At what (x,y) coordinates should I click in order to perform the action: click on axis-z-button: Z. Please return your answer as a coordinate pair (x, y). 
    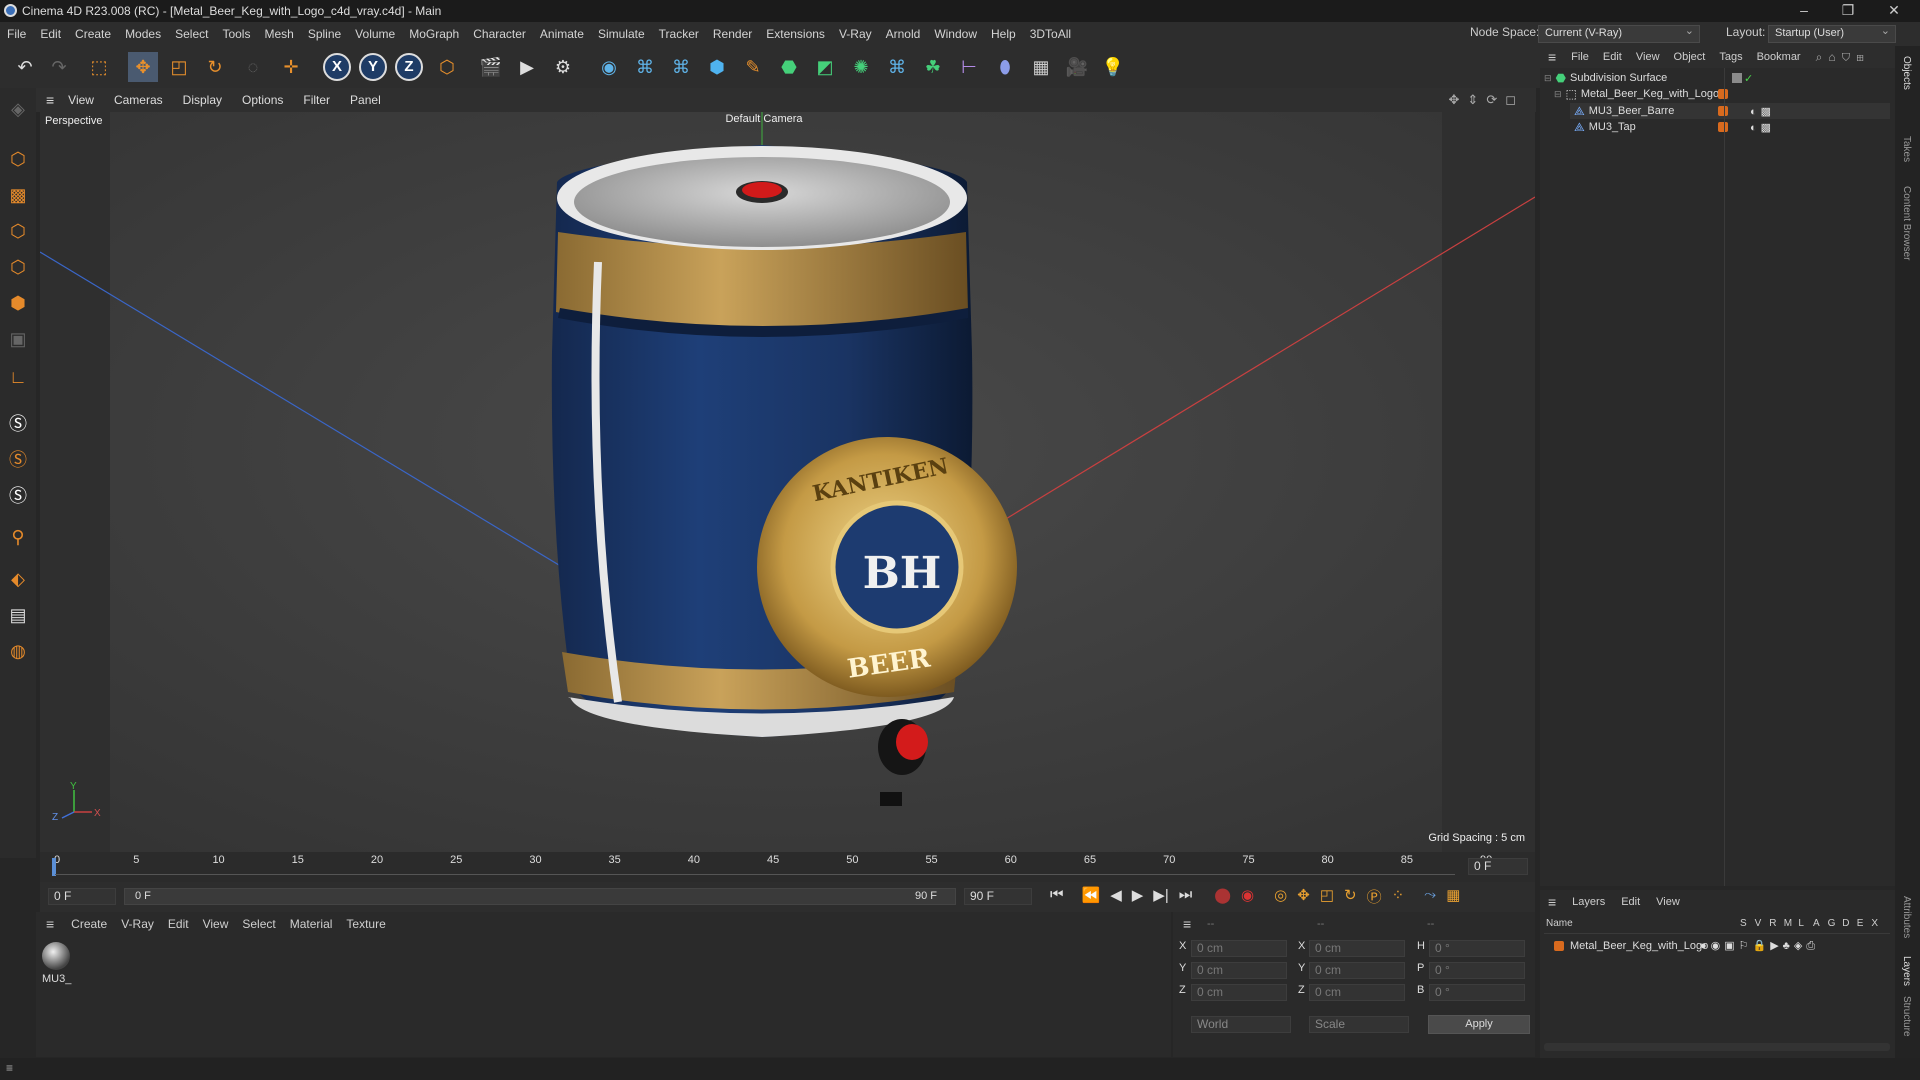
    Looking at the image, I should click on (409, 67).